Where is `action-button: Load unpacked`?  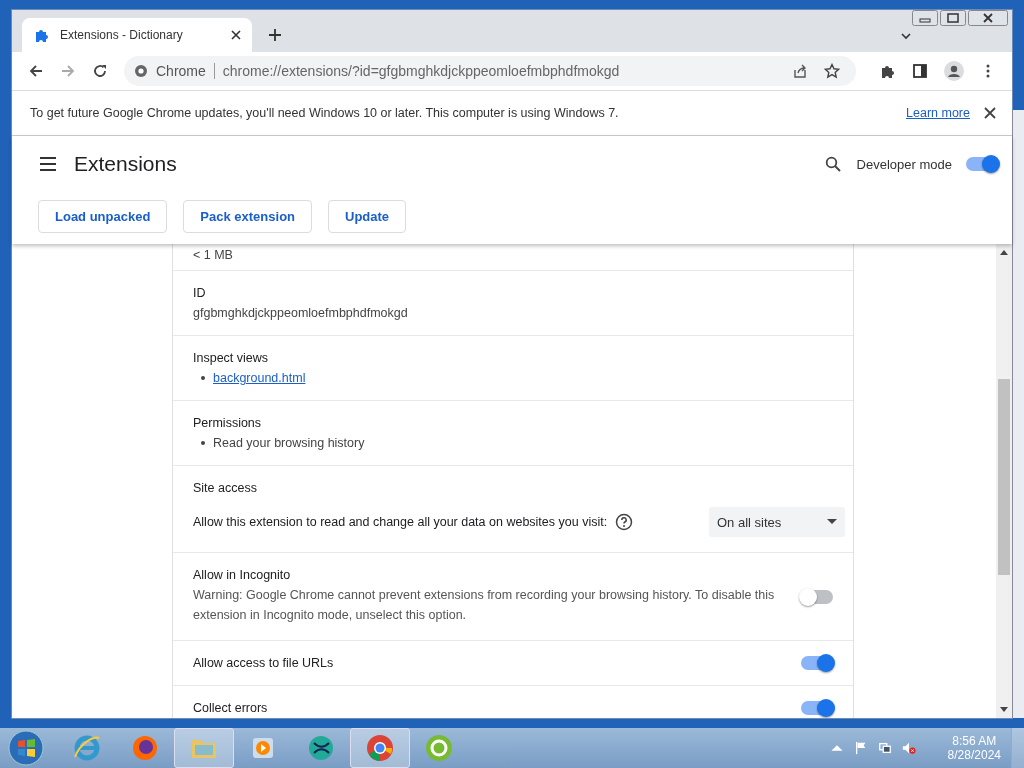
action-button: Load unpacked is located at coordinates (103, 216).